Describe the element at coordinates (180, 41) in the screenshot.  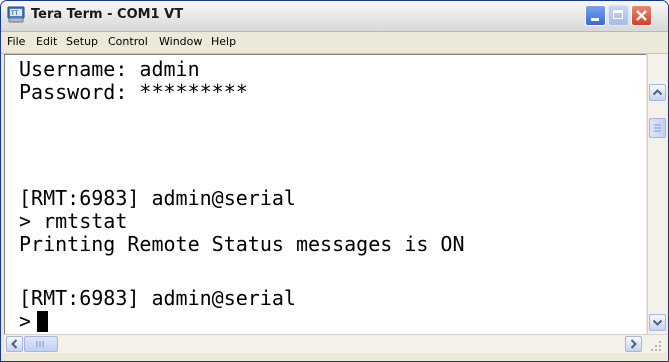
I see `menu-window: Window` at that location.